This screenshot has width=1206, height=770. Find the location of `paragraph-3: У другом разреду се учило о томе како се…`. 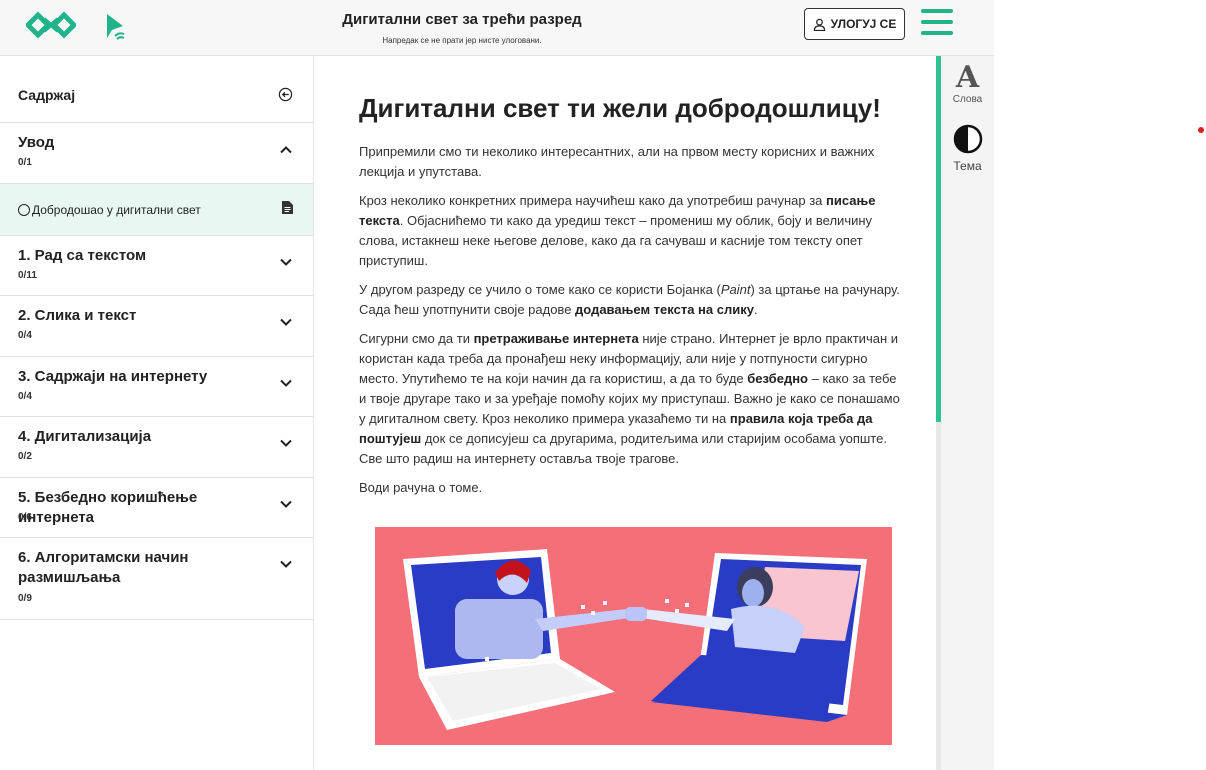

paragraph-3: У другом разреду се учило о томе како се… is located at coordinates (629, 299).